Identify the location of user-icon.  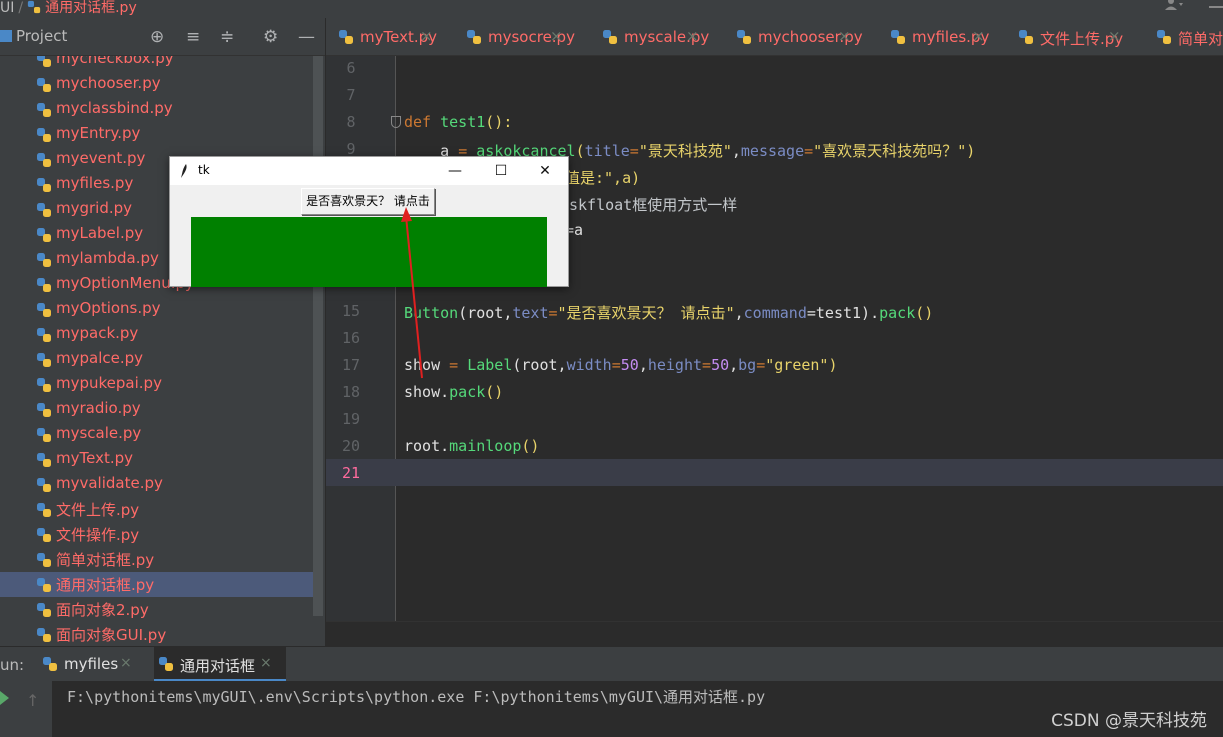
(1173, 5).